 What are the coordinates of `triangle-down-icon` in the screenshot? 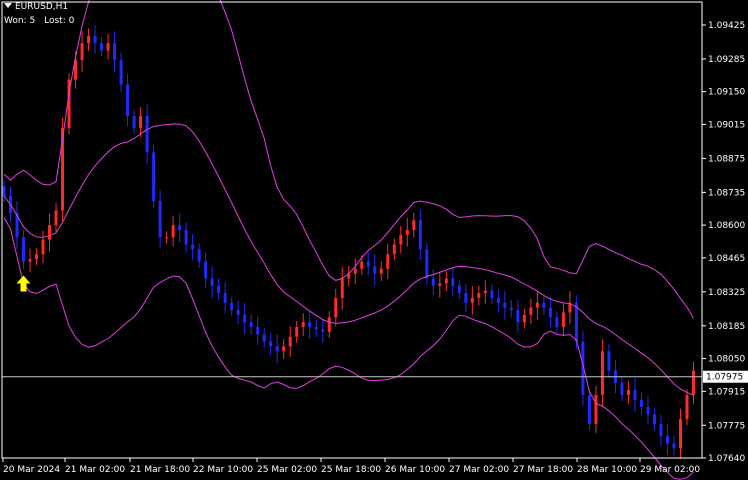 It's located at (8, 5).